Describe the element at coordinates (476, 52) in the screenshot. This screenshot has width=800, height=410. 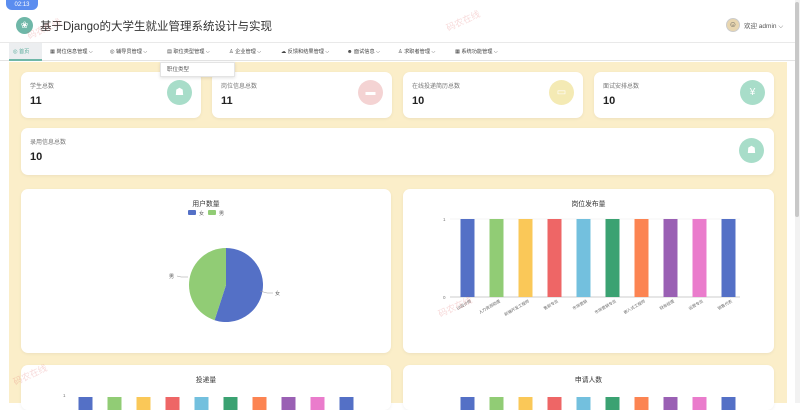
I see `nav-system: ▦ 系统功能管理 ⌵` at that location.